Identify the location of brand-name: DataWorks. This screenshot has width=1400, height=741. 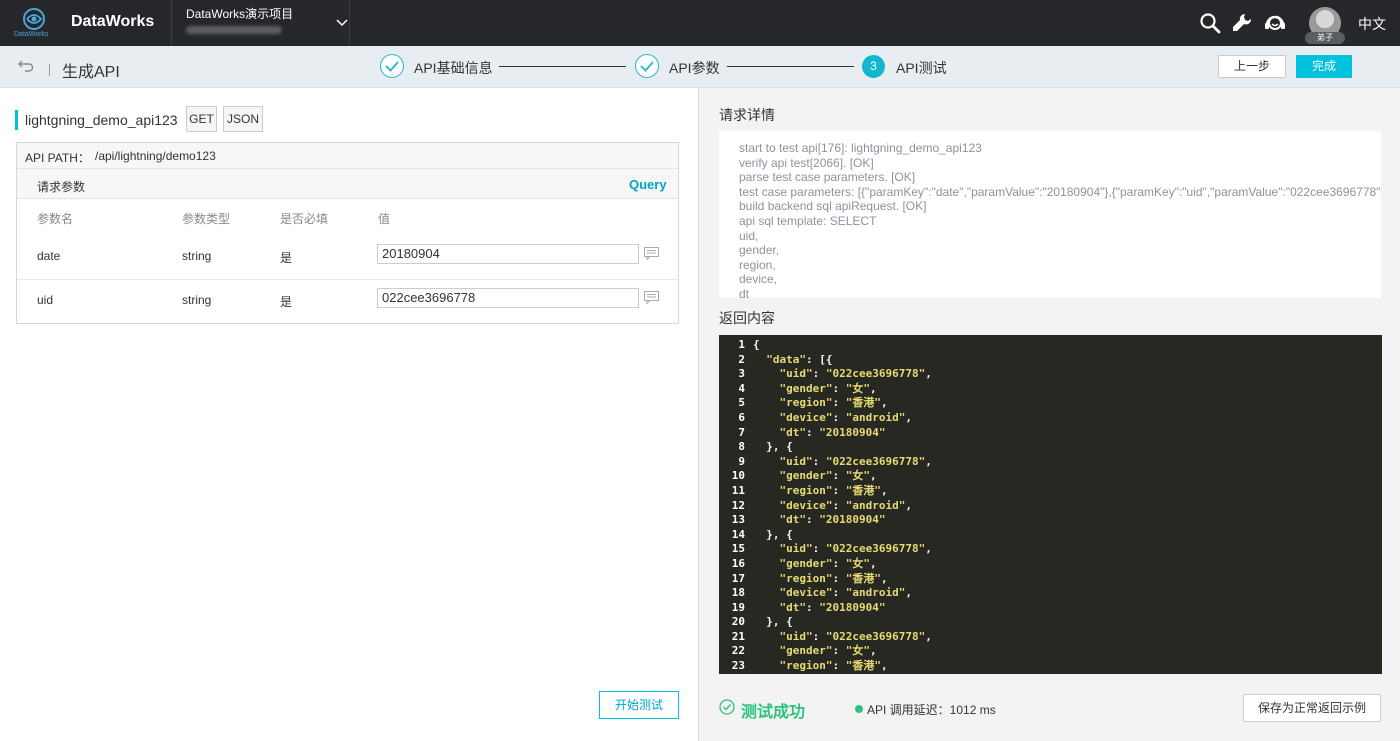
(113, 21).